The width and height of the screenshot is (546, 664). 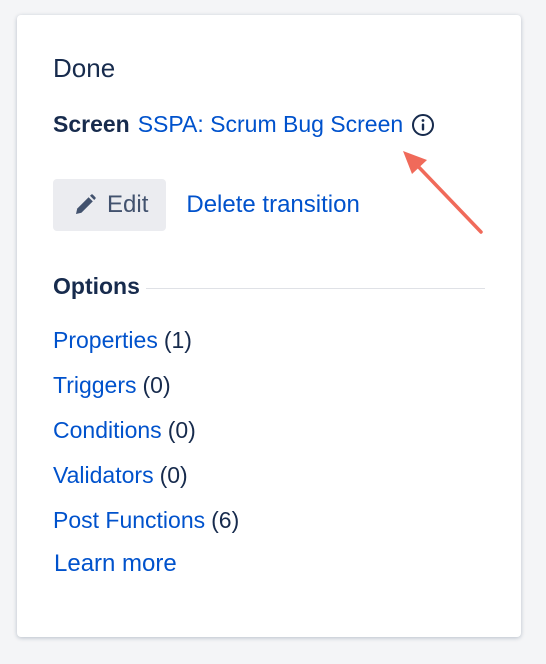 I want to click on option-properties-link: Properties, so click(x=105, y=340).